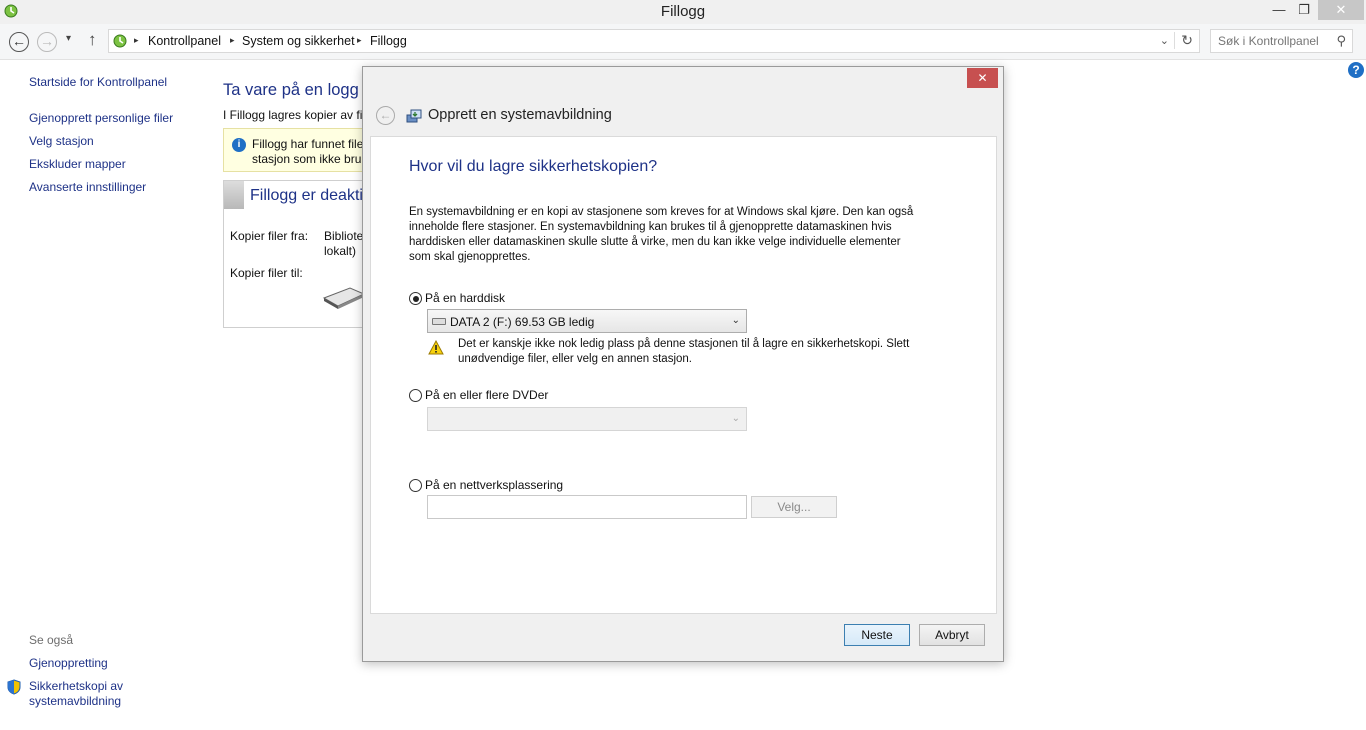  I want to click on page-heading: Ta vare på en logg o, so click(298, 90).